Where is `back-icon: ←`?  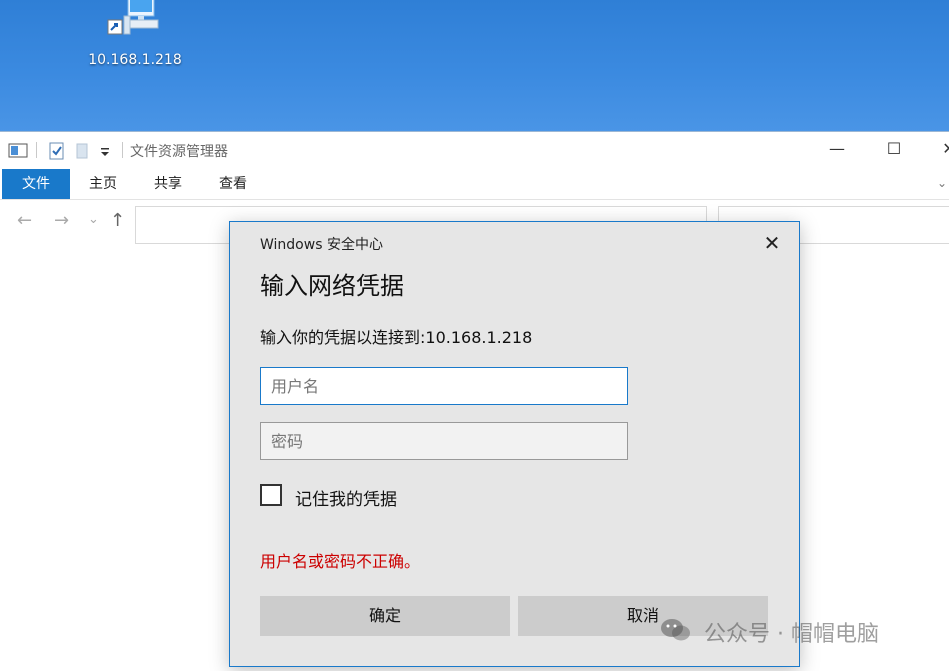 back-icon: ← is located at coordinates (24, 220).